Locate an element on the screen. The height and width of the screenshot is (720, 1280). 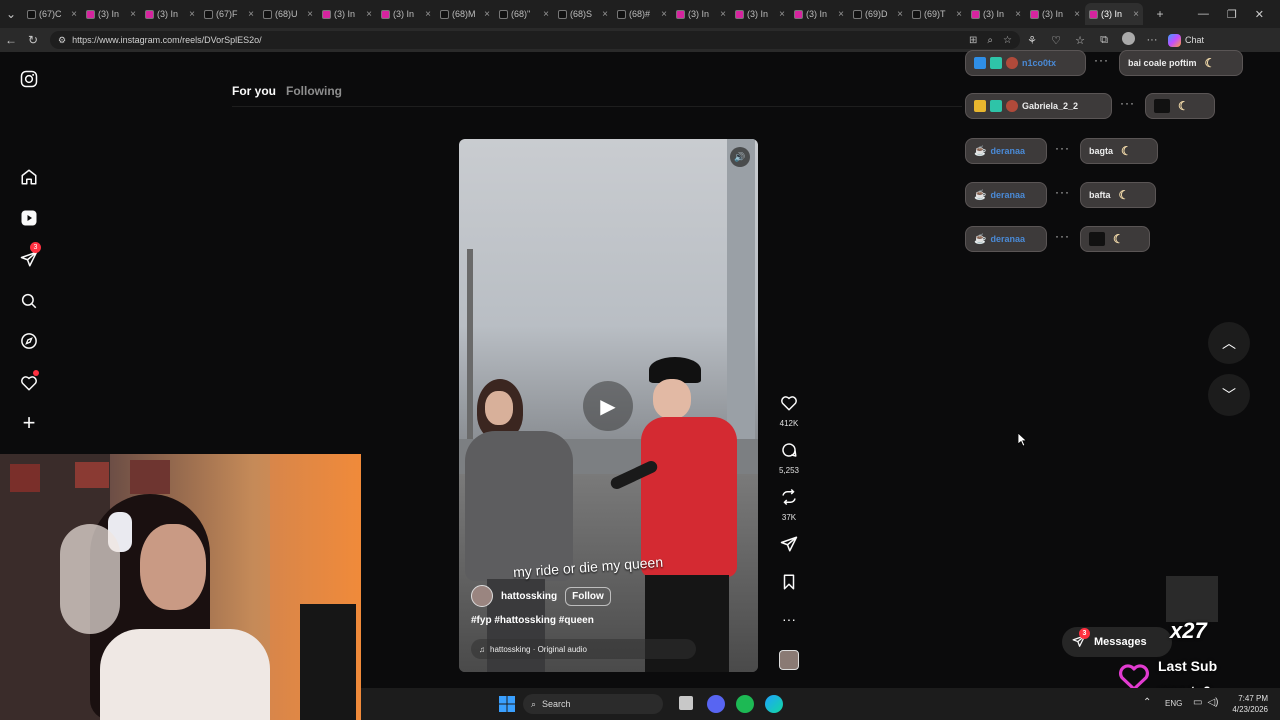
extensions-icon: ⚘ is located at coordinates (1032, 40).